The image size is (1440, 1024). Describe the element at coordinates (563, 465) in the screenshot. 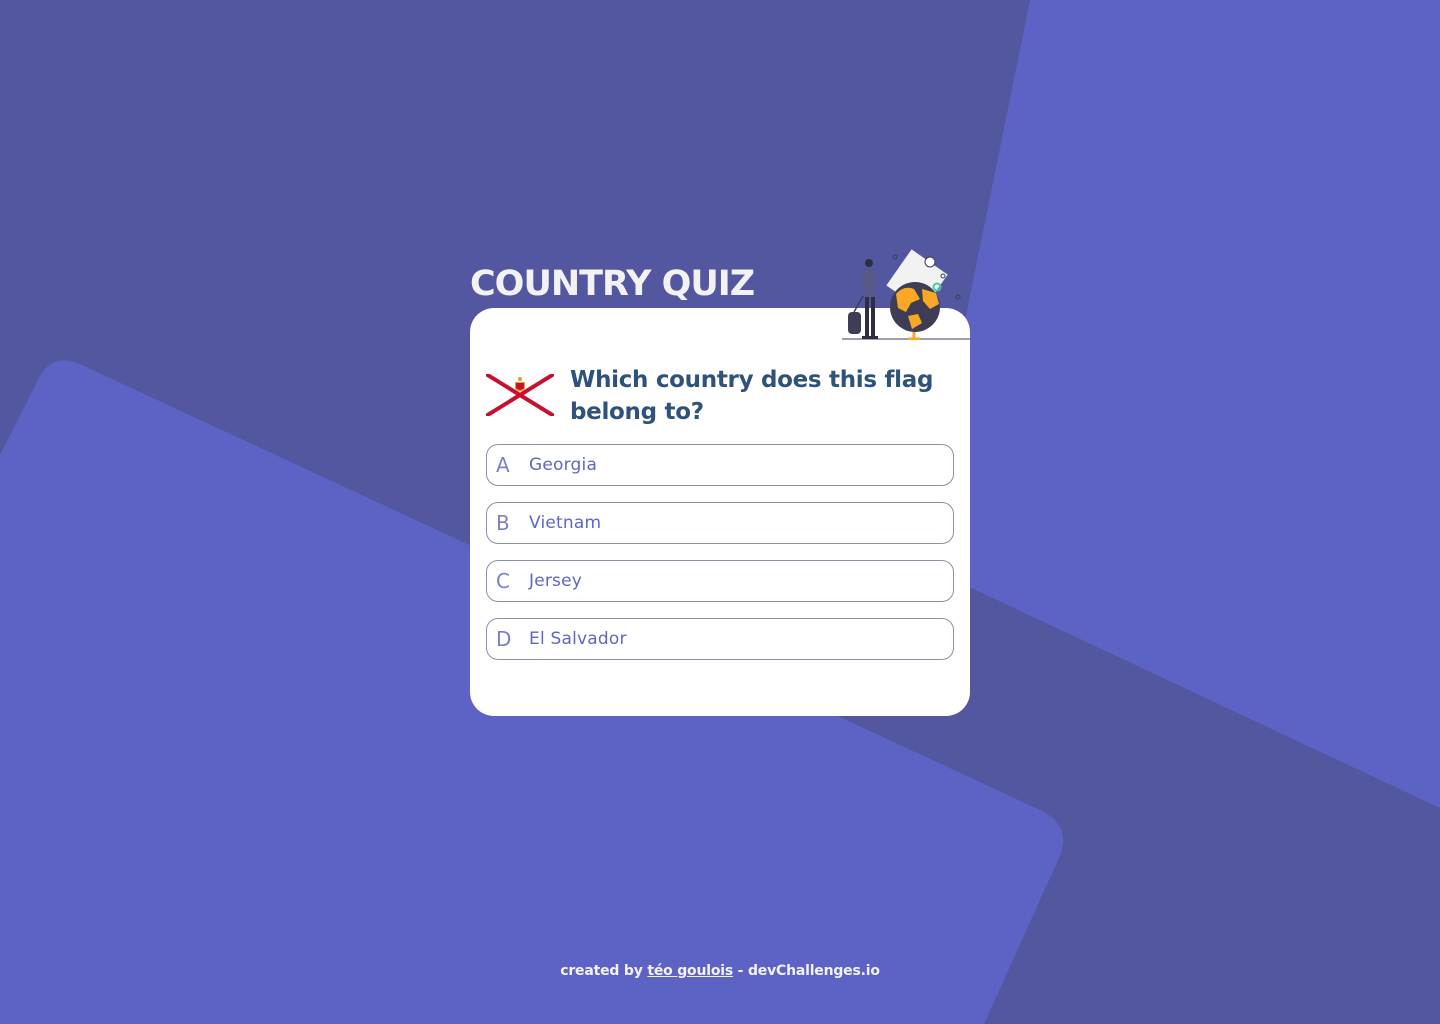

I see `option-label: Georgia` at that location.